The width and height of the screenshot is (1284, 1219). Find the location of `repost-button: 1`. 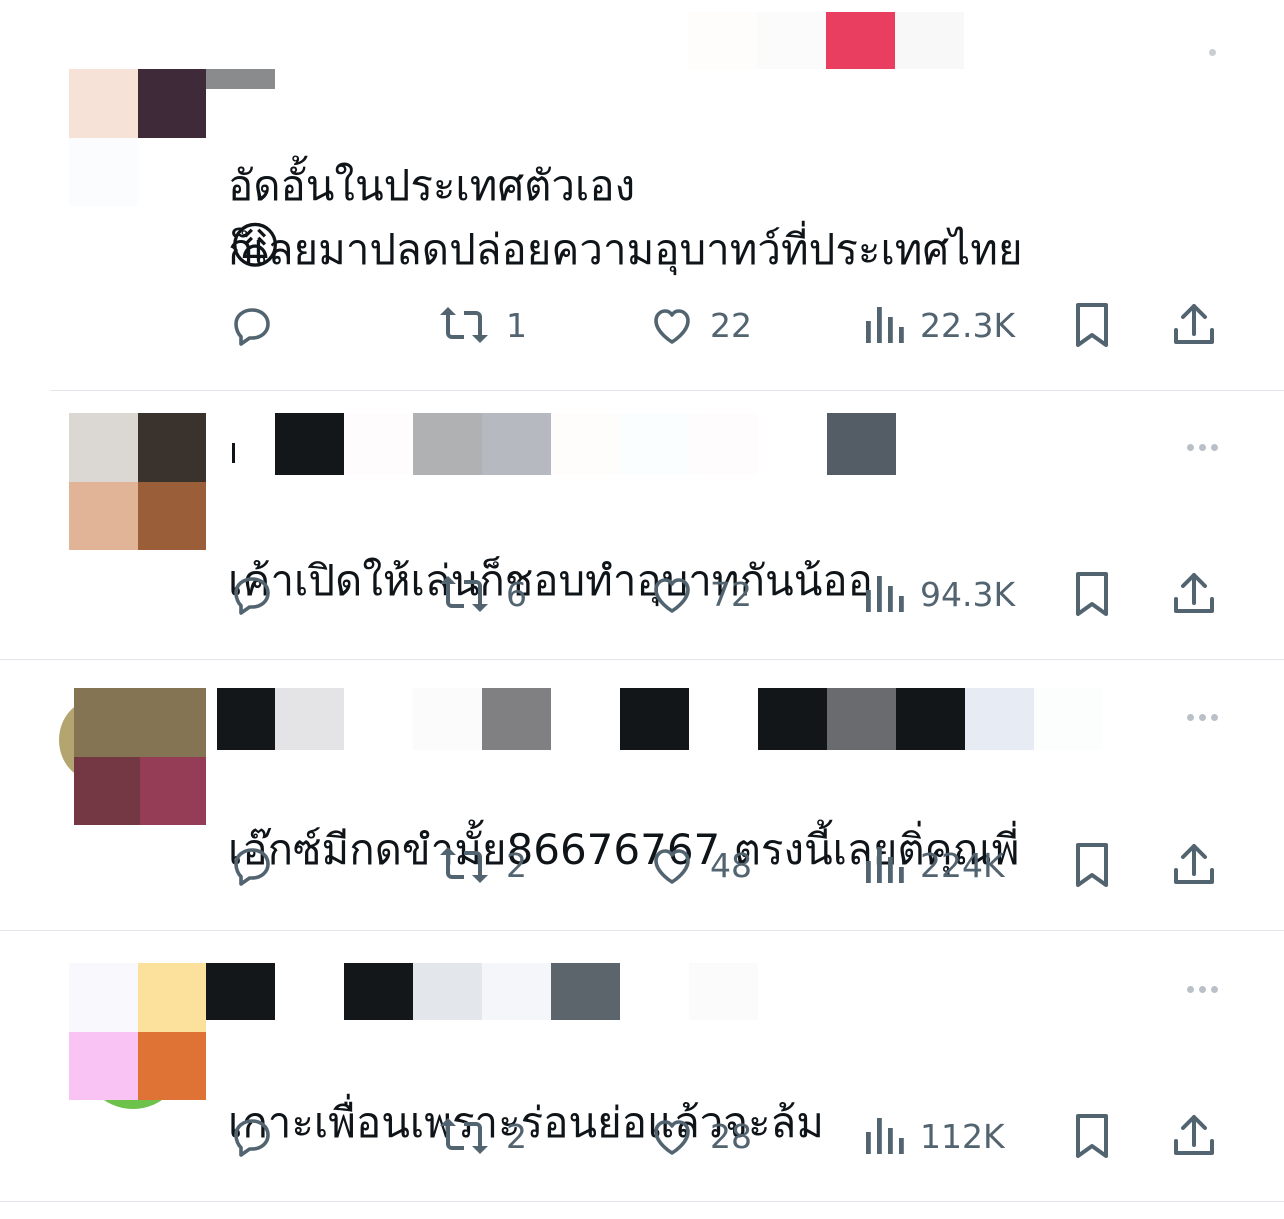

repost-button: 1 is located at coordinates (481, 325).